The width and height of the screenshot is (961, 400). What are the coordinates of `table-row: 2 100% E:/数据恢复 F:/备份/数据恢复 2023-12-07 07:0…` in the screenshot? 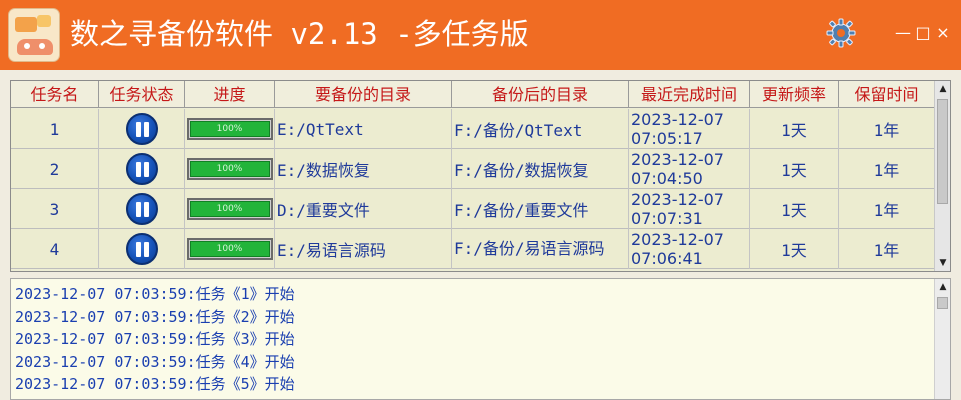 It's located at (473, 169).